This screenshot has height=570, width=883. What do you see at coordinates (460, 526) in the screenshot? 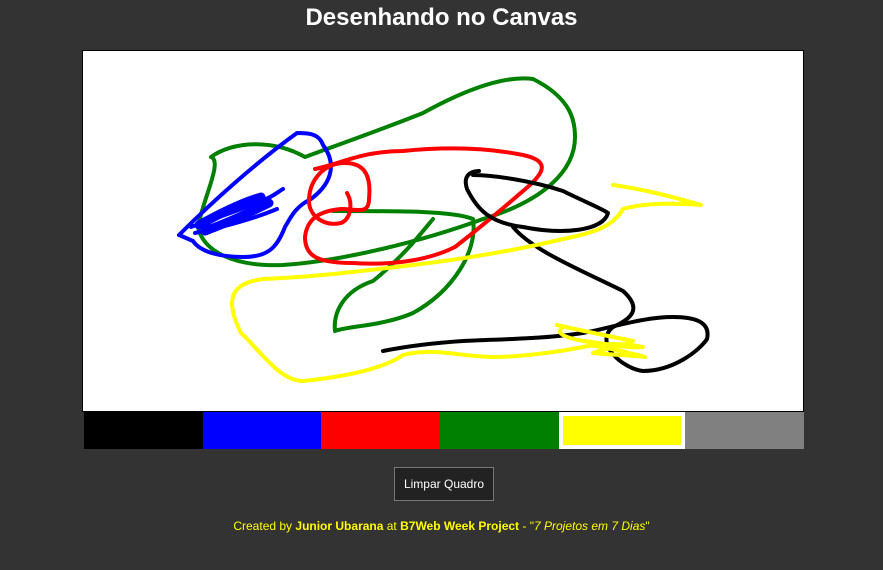
I see `footer-project: B7Web Week Project` at bounding box center [460, 526].